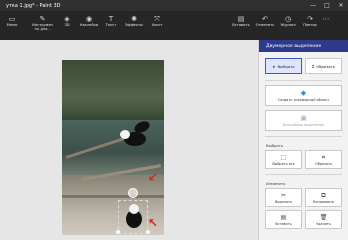 The height and width of the screenshot is (240, 348). What do you see at coordinates (323, 195) in the screenshot?
I see `copy-icon: ⧉` at bounding box center [323, 195].